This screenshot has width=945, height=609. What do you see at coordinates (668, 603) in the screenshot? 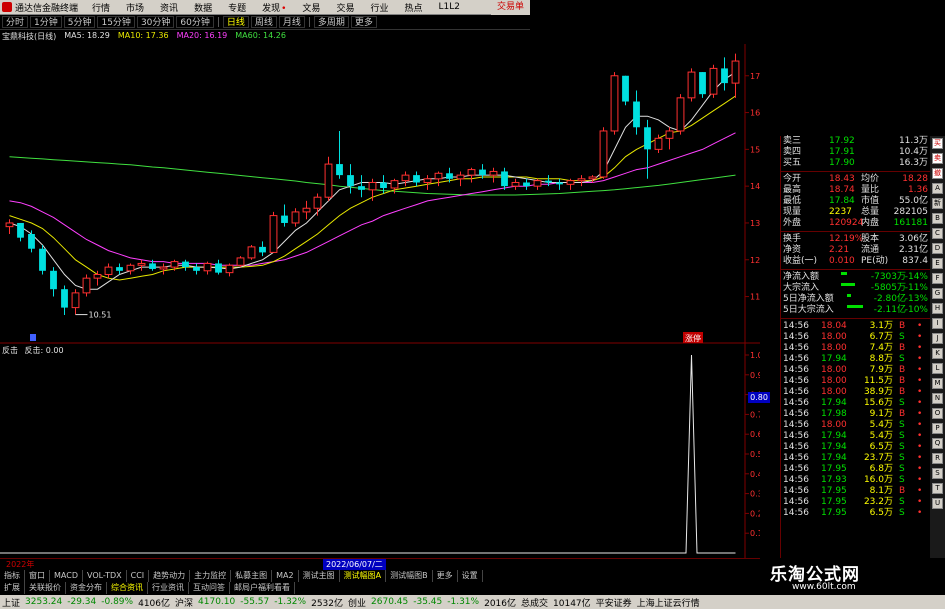
I see `market-source: 上海上证云行情` at bounding box center [668, 603].